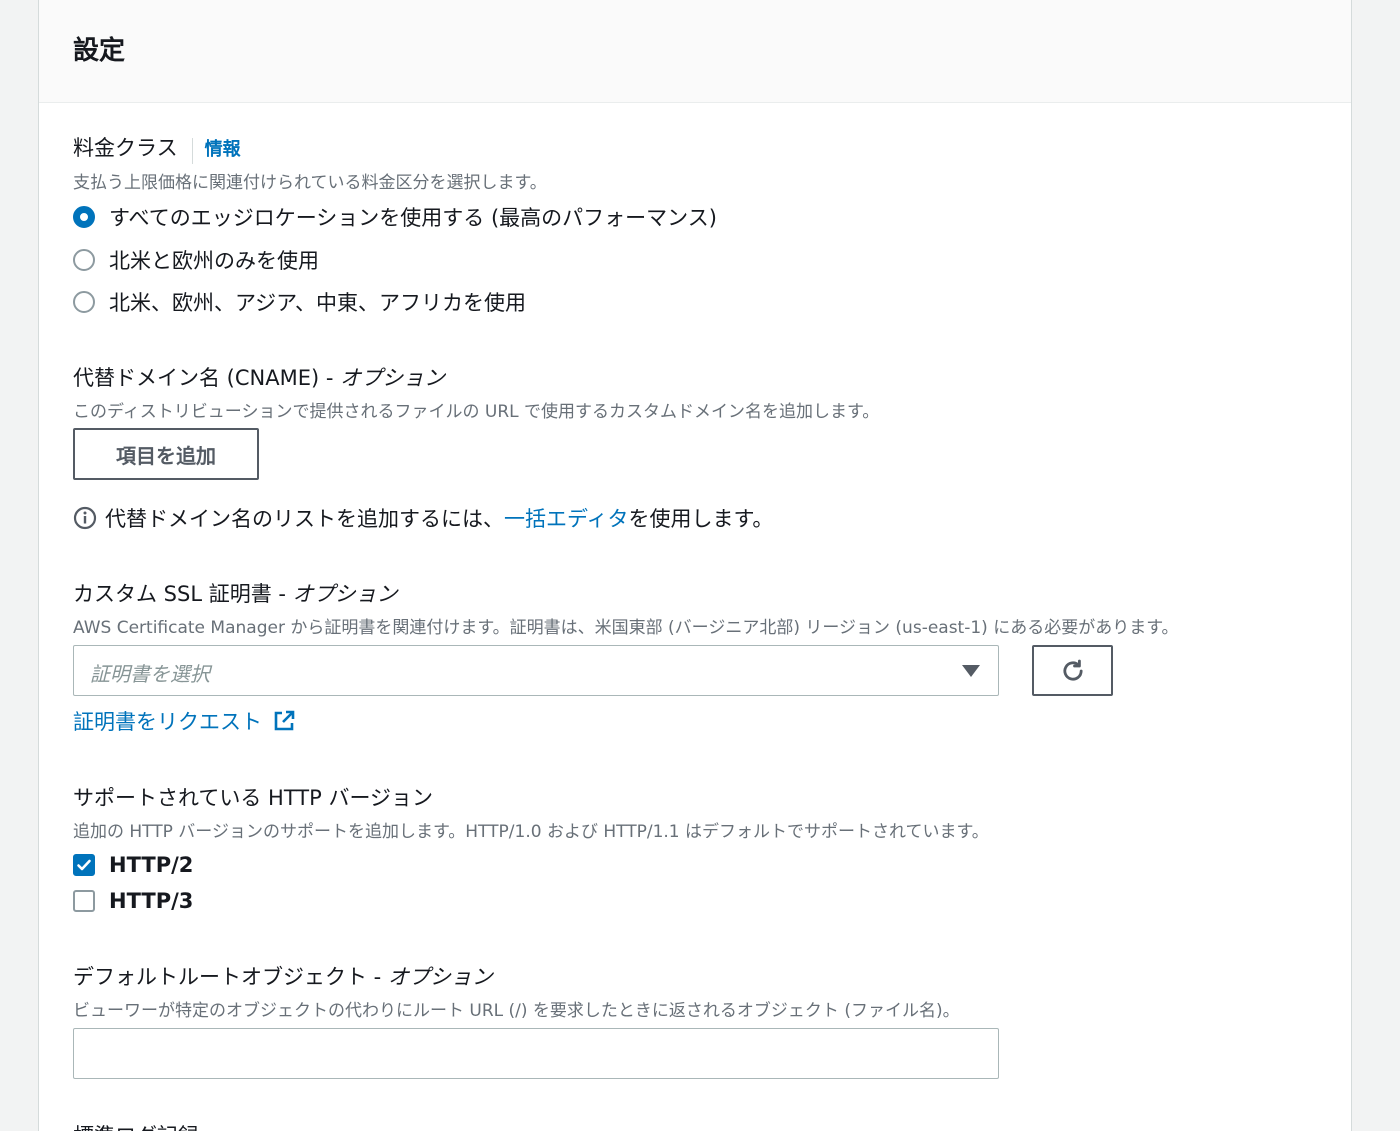  I want to click on cname-bulk-hint: 代替ドメイン名のリストを追加するには、 一括エディタ を使用します。, so click(423, 518).